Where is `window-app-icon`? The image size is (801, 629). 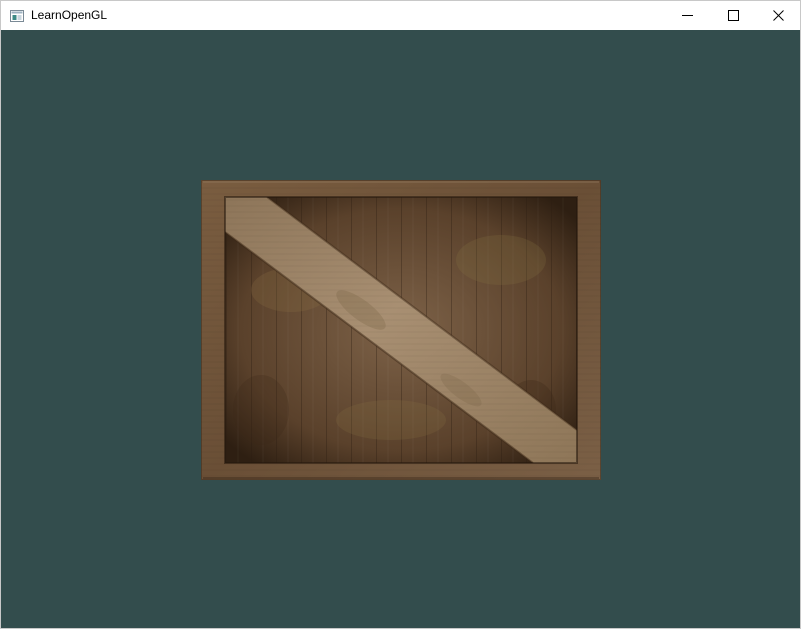
window-app-icon is located at coordinates (17, 15).